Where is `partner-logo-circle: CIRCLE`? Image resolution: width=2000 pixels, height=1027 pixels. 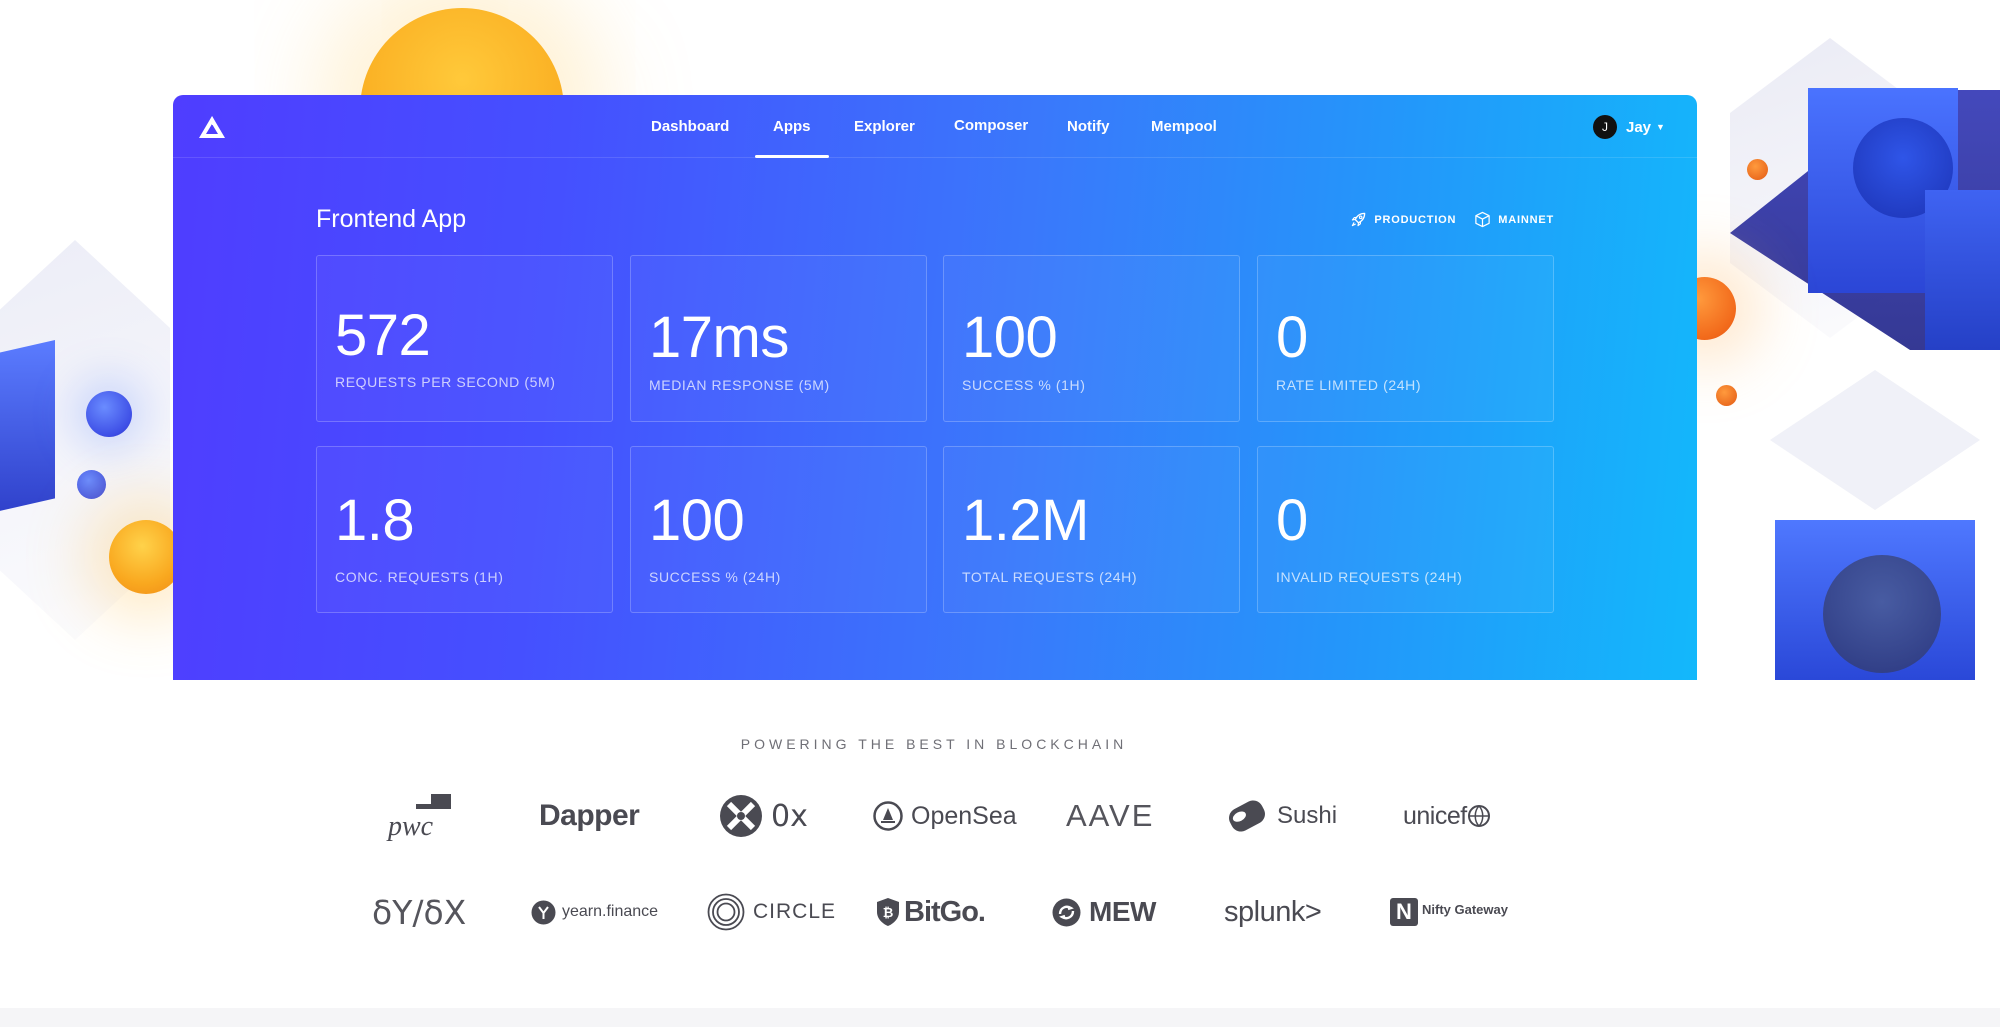 partner-logo-circle: CIRCLE is located at coordinates (771, 912).